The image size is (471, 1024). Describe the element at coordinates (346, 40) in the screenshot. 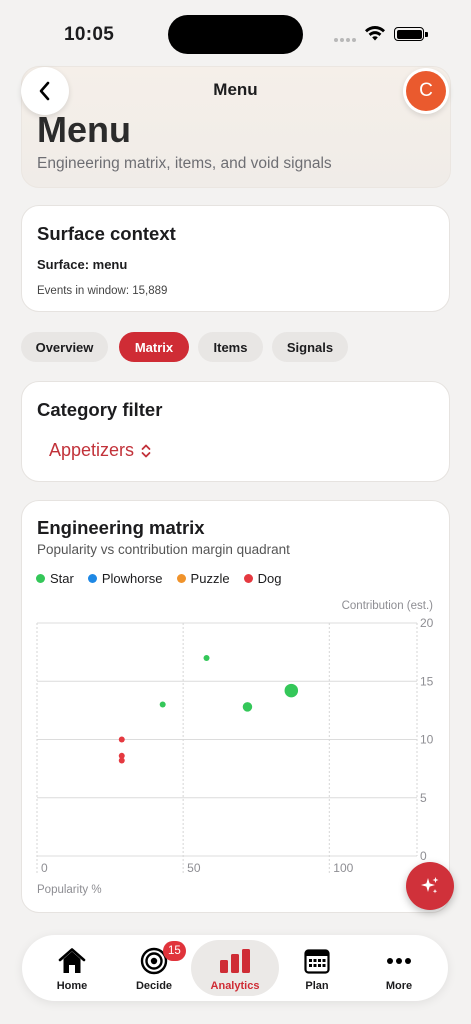

I see `cellular-signal-icon` at that location.